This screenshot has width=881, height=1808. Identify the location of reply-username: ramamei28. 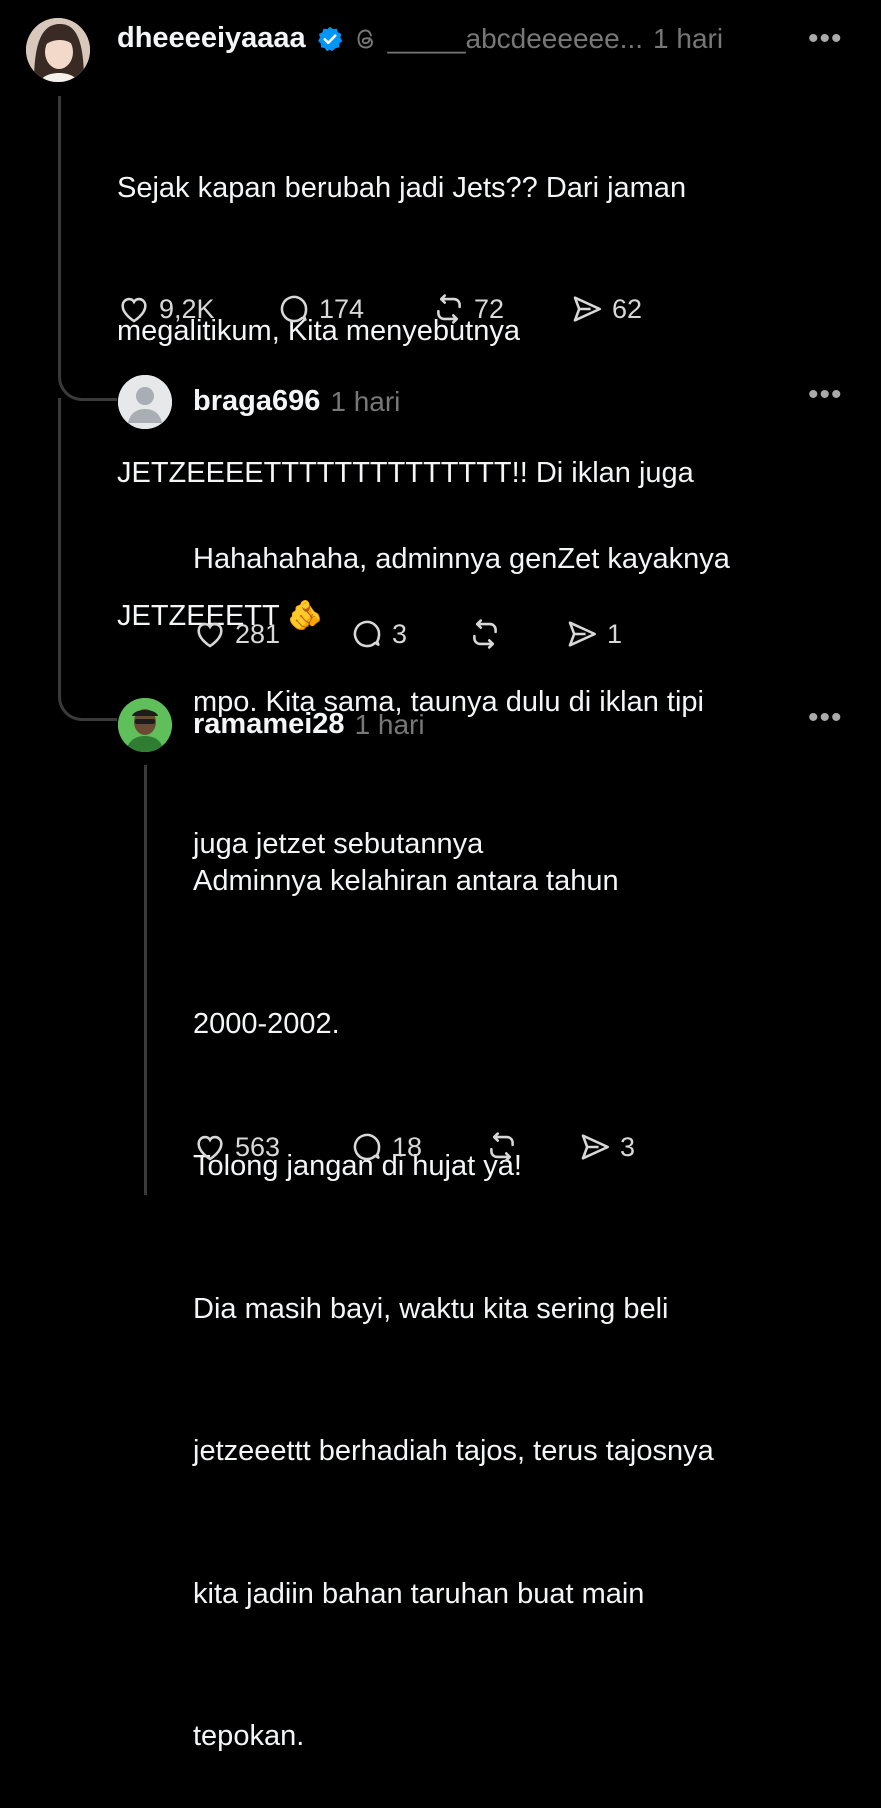
(269, 724).